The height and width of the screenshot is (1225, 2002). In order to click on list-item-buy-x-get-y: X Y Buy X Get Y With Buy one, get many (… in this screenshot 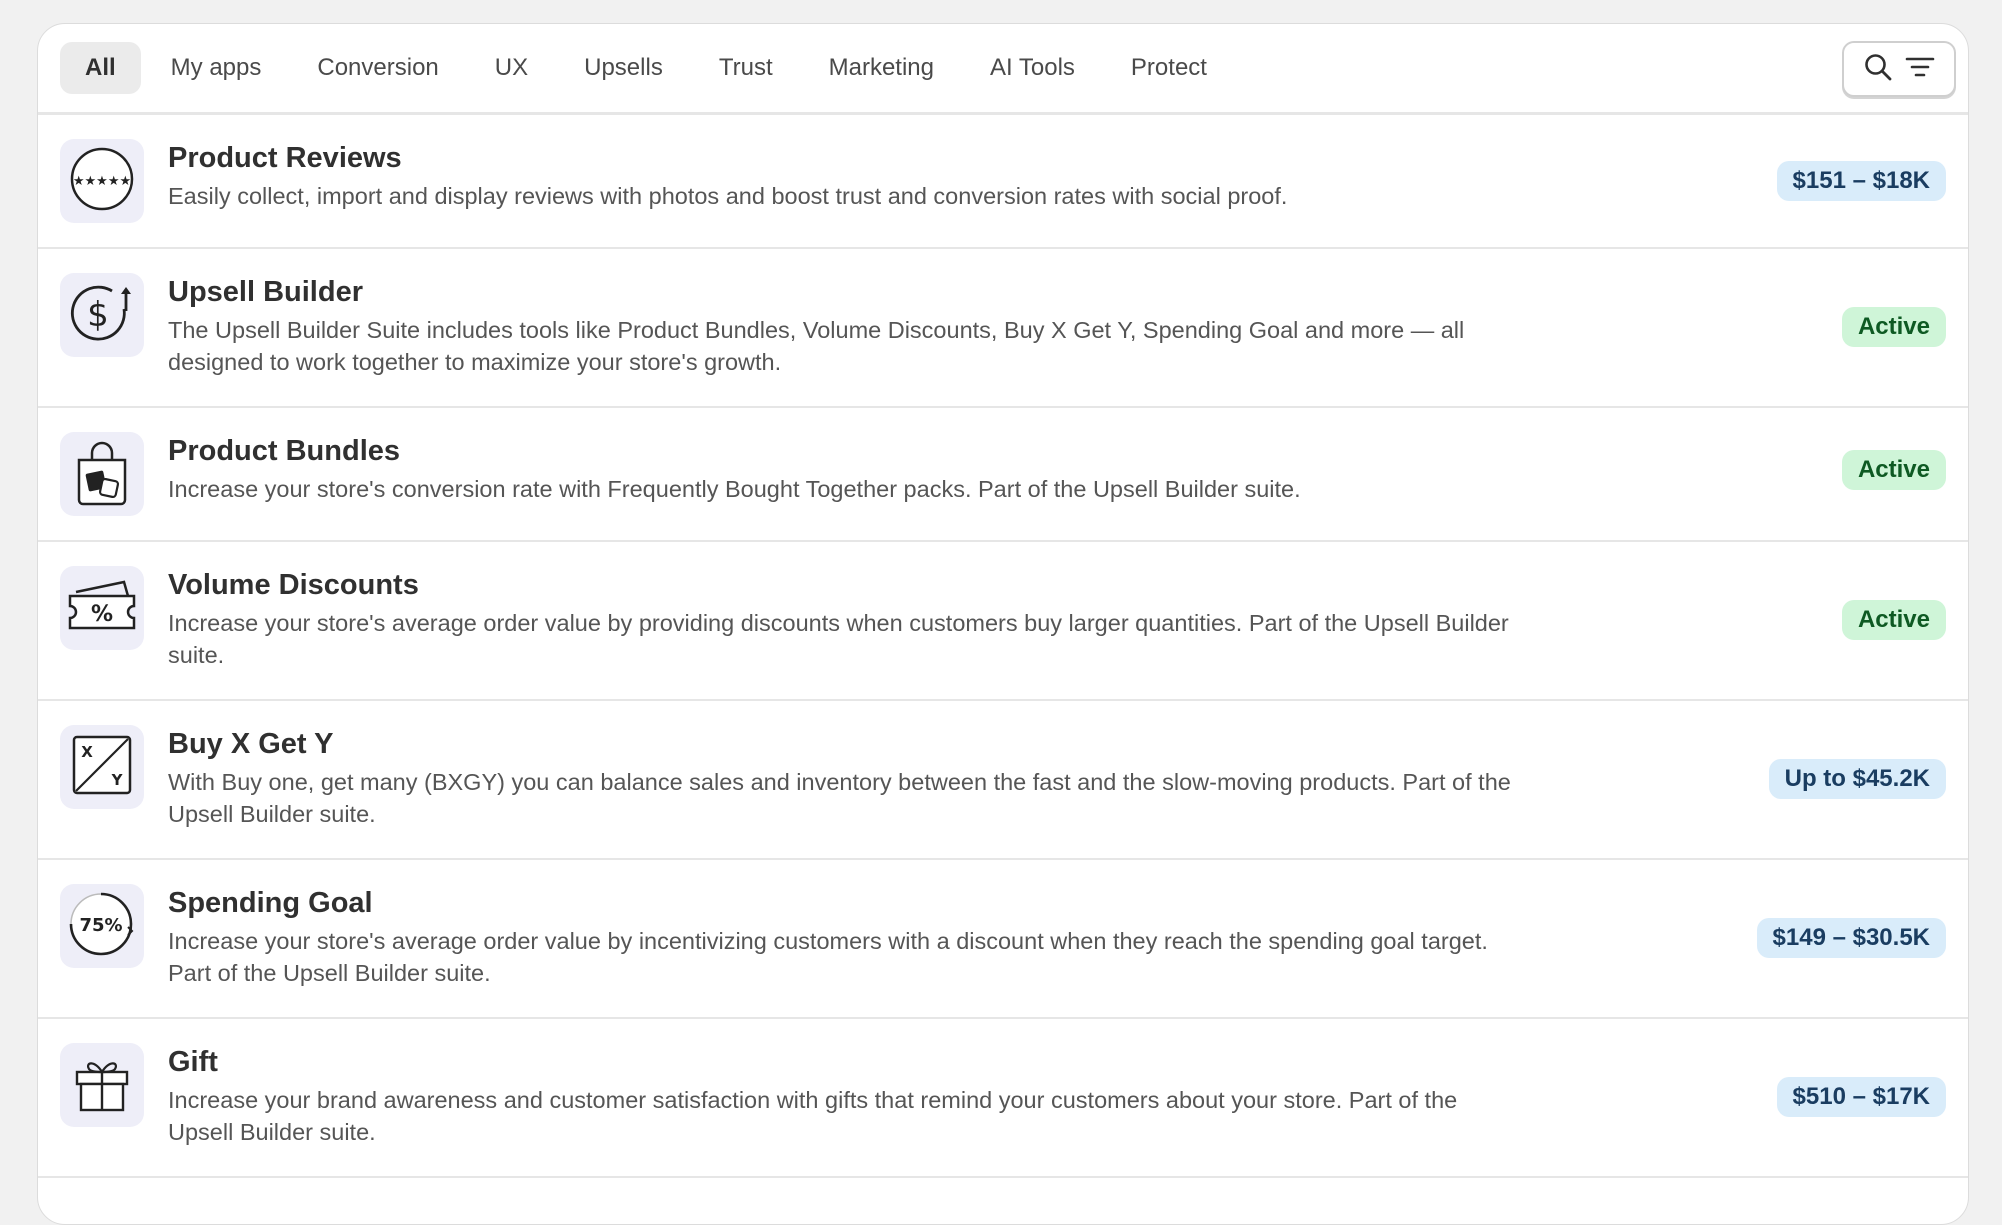, I will do `click(1003, 780)`.